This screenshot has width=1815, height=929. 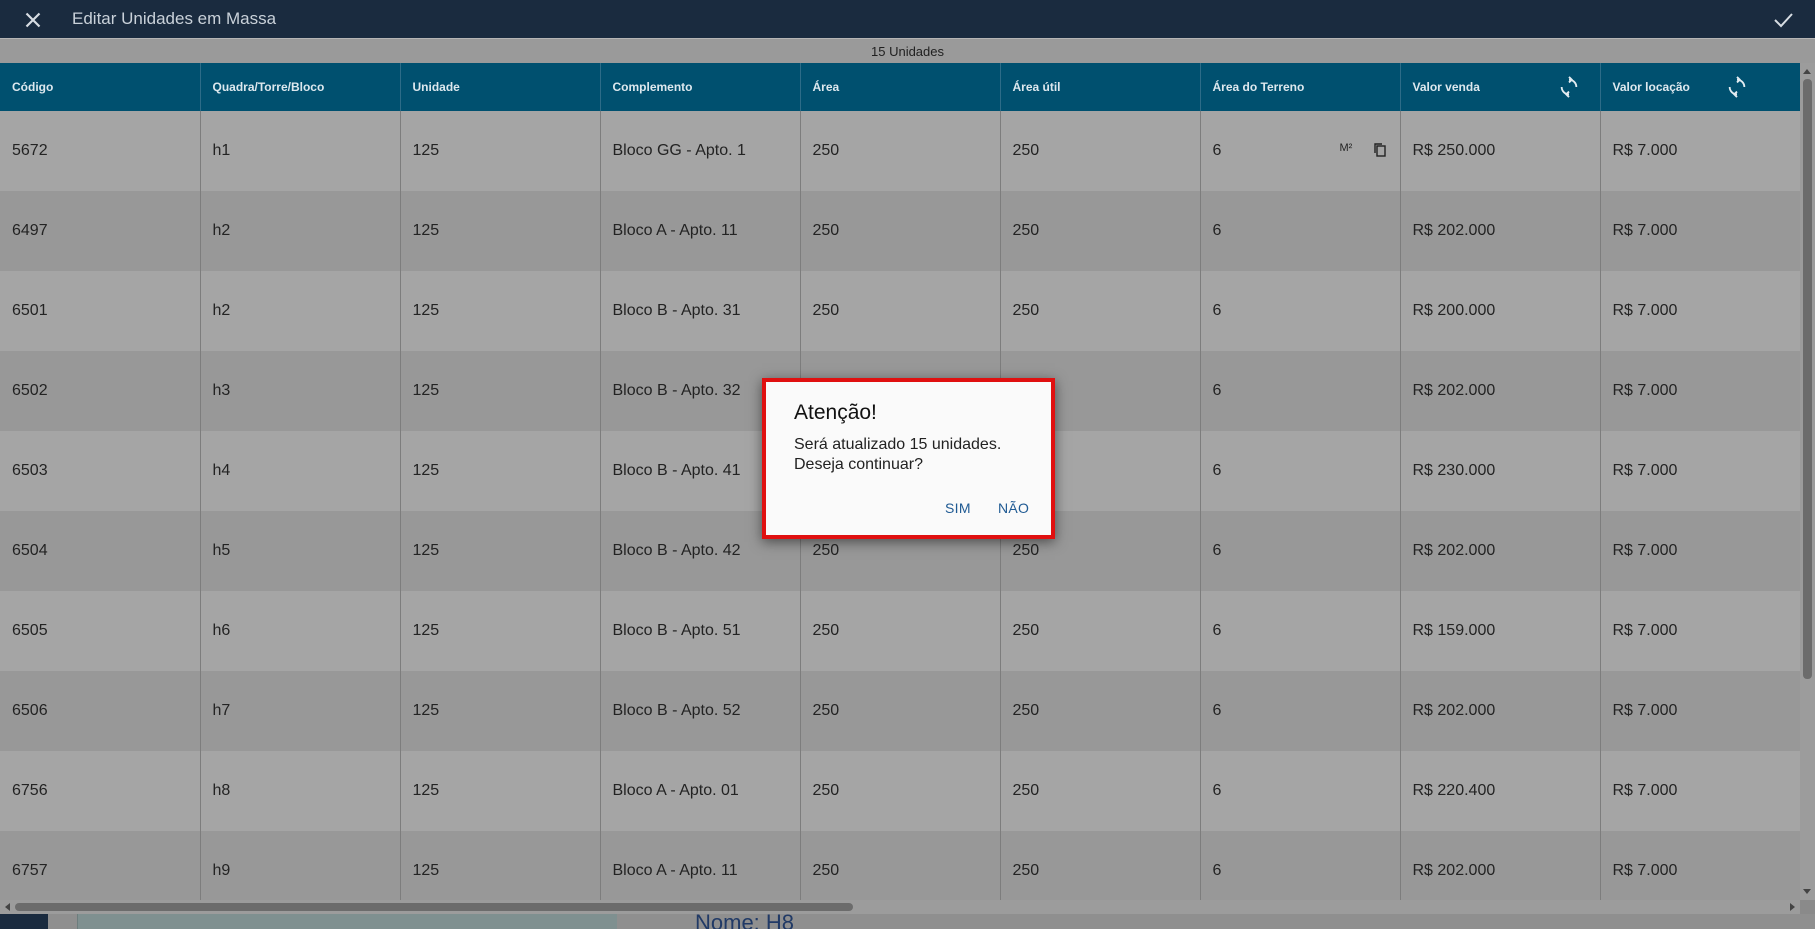 I want to click on cell-codigo: 6497, so click(x=100, y=231).